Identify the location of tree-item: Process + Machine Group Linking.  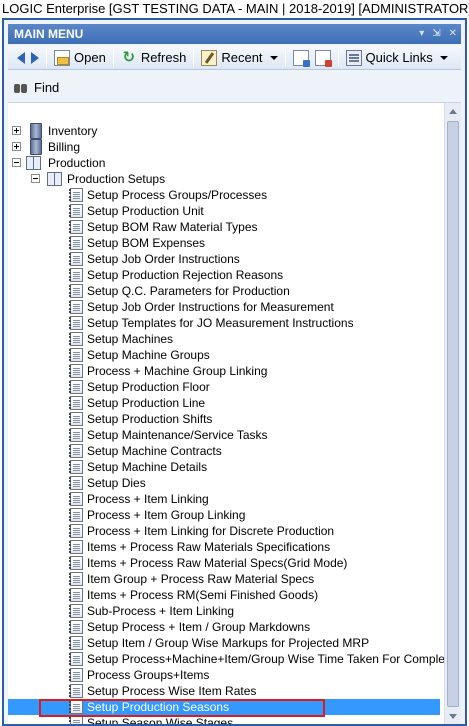
(224, 371).